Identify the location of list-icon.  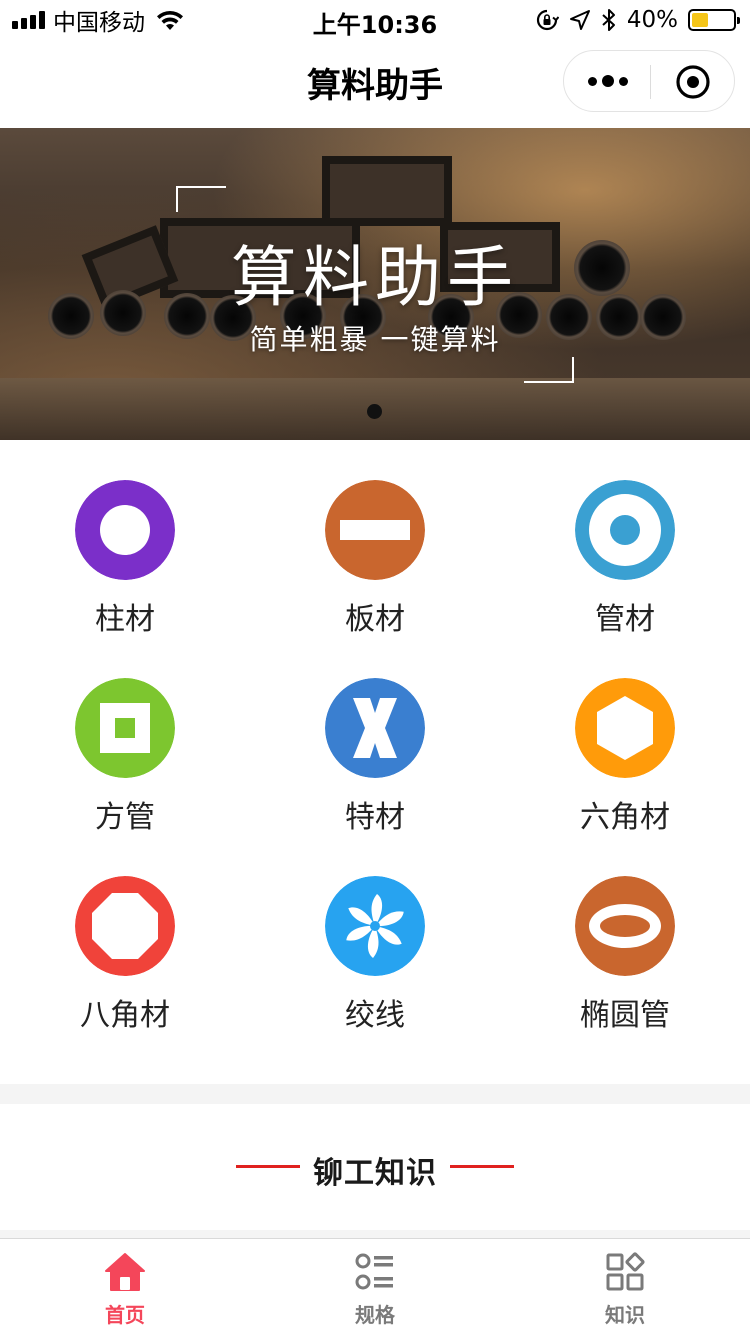
(374, 1271).